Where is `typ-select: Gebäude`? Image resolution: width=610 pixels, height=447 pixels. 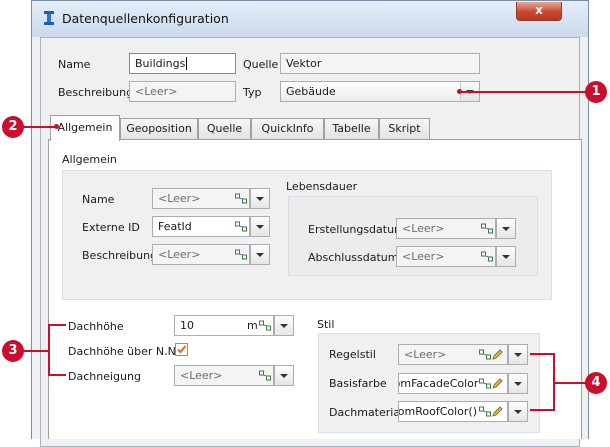
typ-select: Gebäude is located at coordinates (380, 91).